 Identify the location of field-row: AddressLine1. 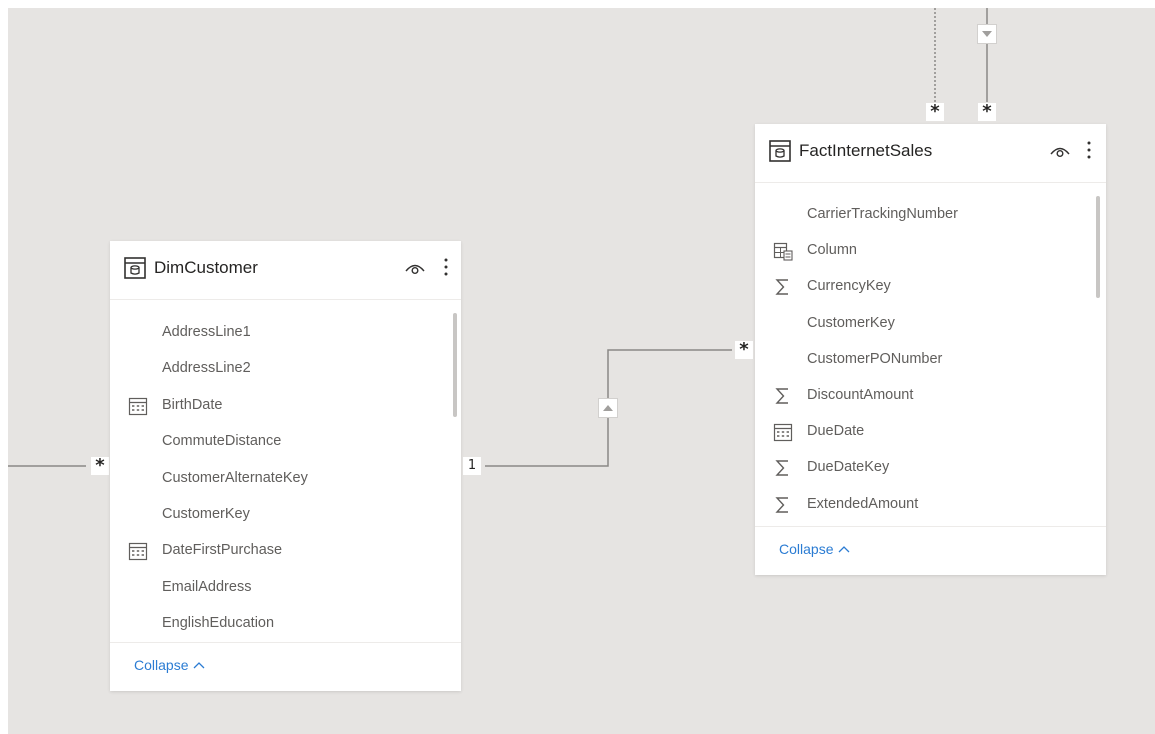
(274, 333).